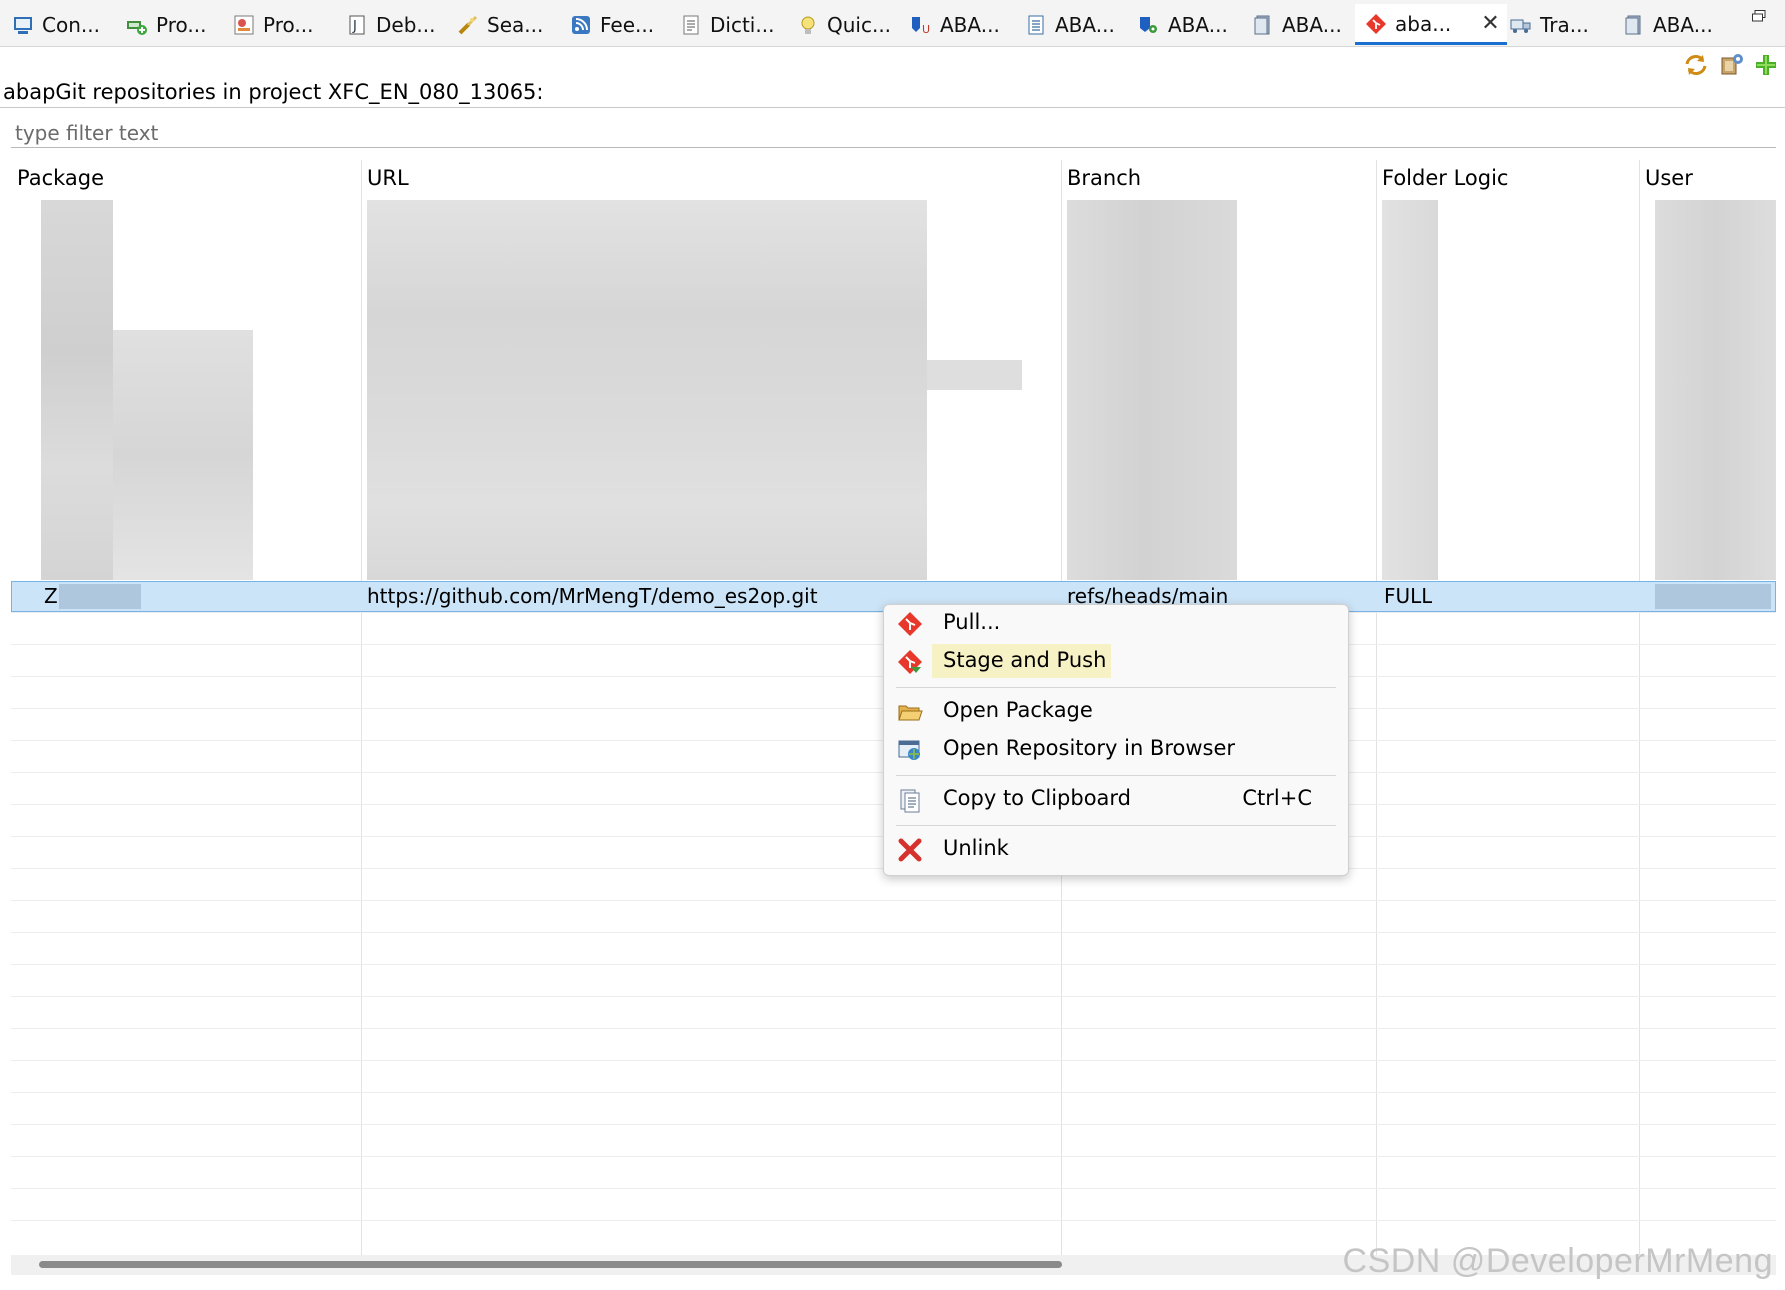 The width and height of the screenshot is (1785, 1290). I want to click on refresh-icon, so click(1696, 65).